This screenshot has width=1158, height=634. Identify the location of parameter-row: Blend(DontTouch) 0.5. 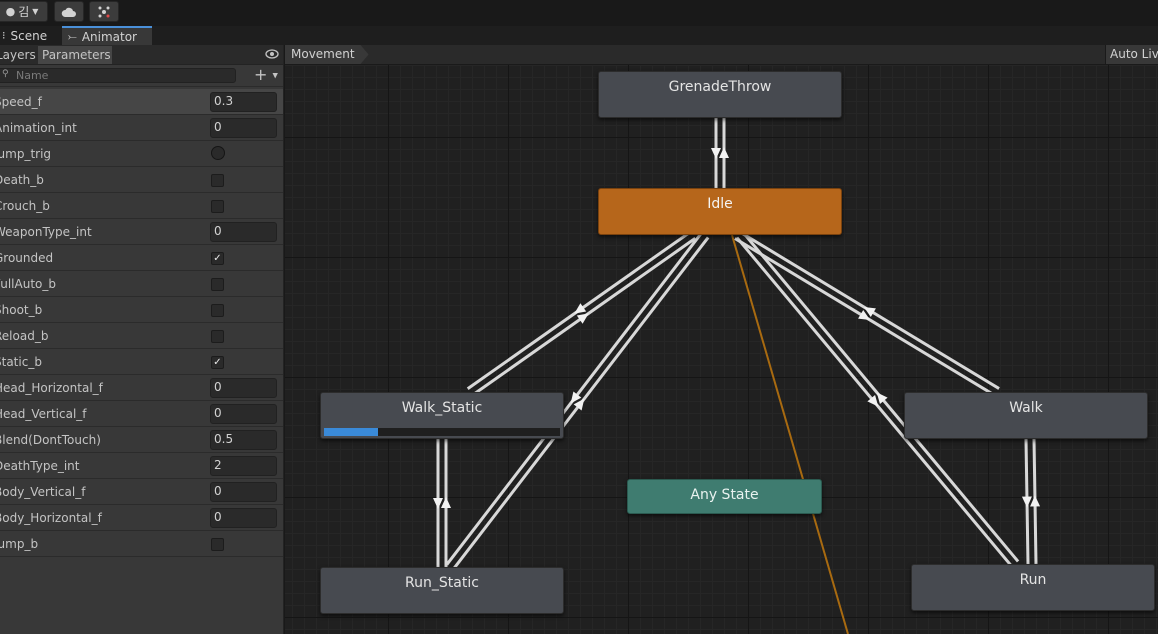
(141, 440).